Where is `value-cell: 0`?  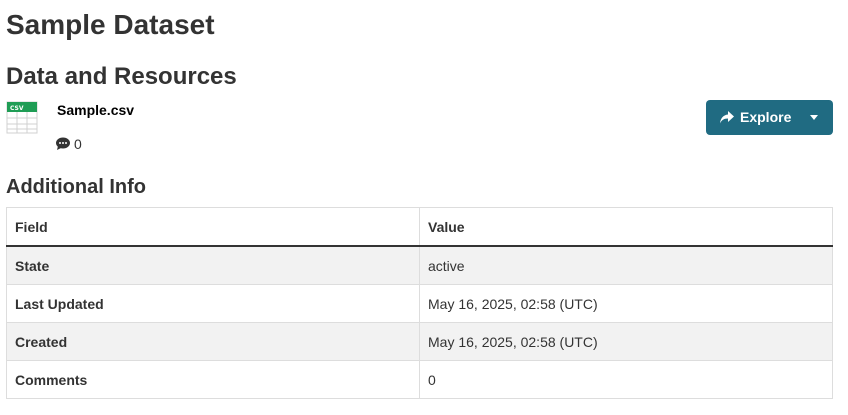 value-cell: 0 is located at coordinates (626, 379).